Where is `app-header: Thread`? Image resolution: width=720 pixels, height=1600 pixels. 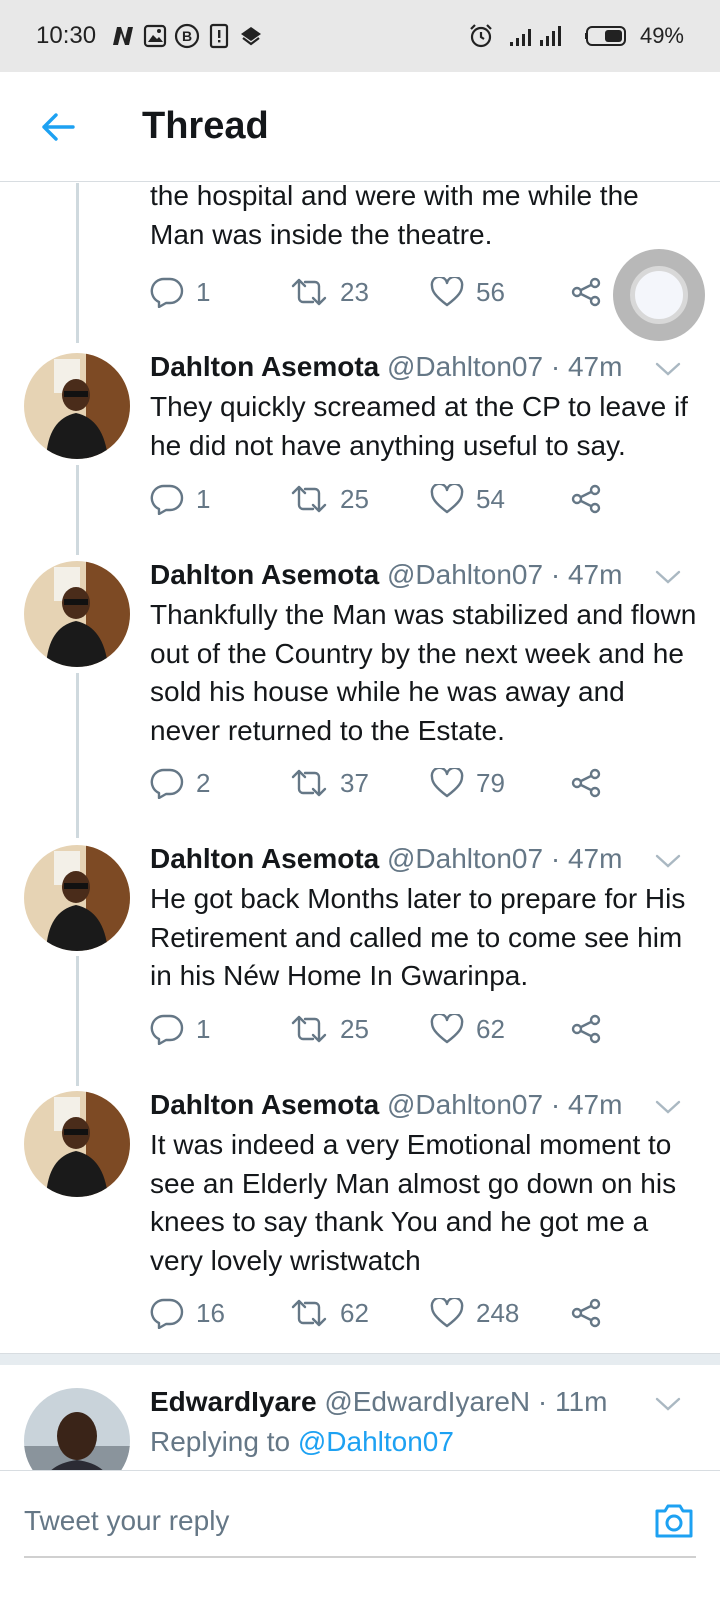 app-header: Thread is located at coordinates (360, 127).